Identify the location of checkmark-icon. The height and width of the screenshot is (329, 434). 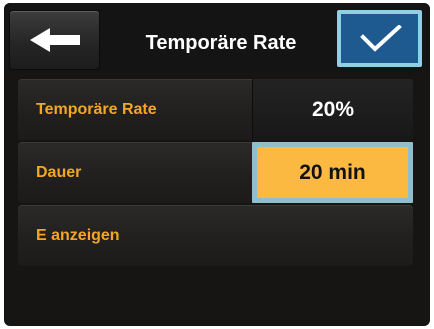
(381, 38).